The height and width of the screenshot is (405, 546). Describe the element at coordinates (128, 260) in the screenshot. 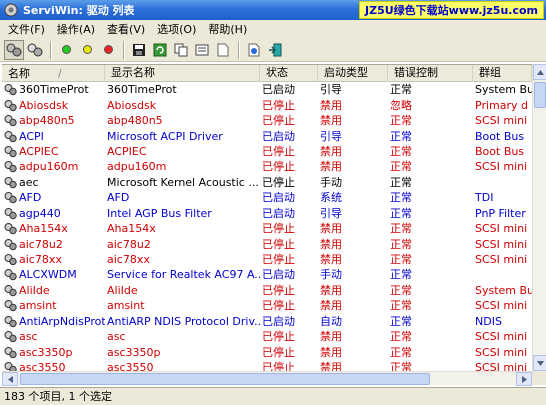

I see `cell-display-name: aic78xx` at that location.